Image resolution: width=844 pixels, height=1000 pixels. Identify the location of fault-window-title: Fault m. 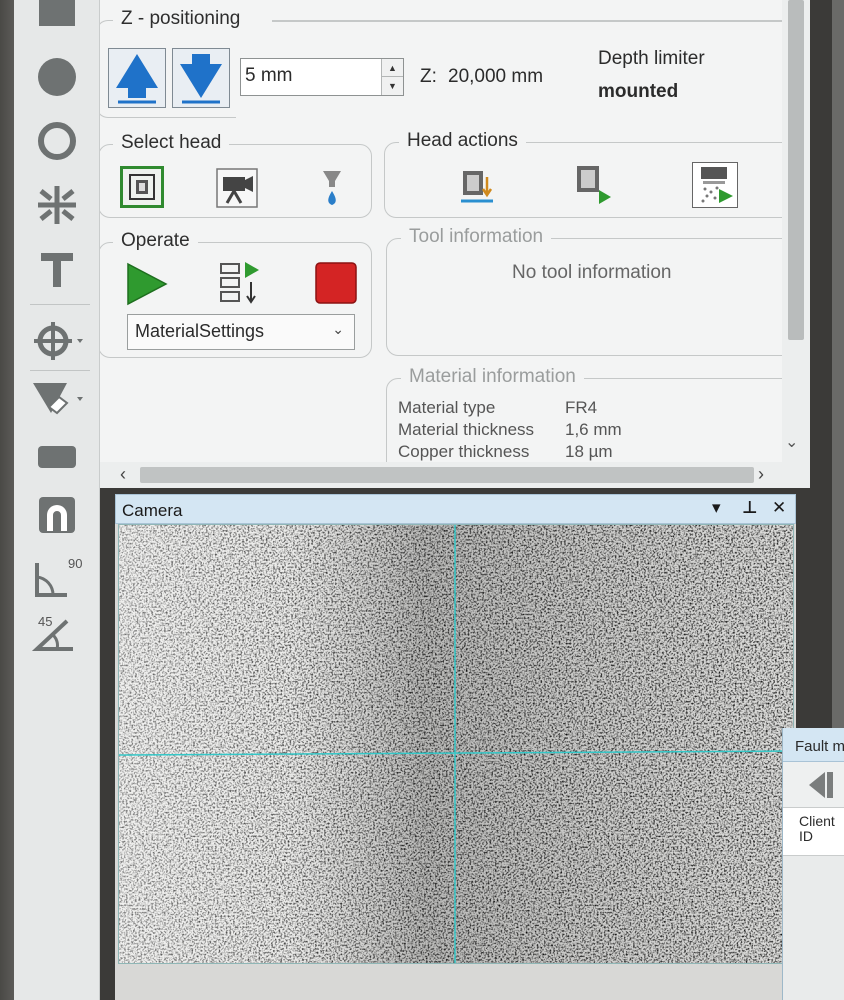
(819, 746).